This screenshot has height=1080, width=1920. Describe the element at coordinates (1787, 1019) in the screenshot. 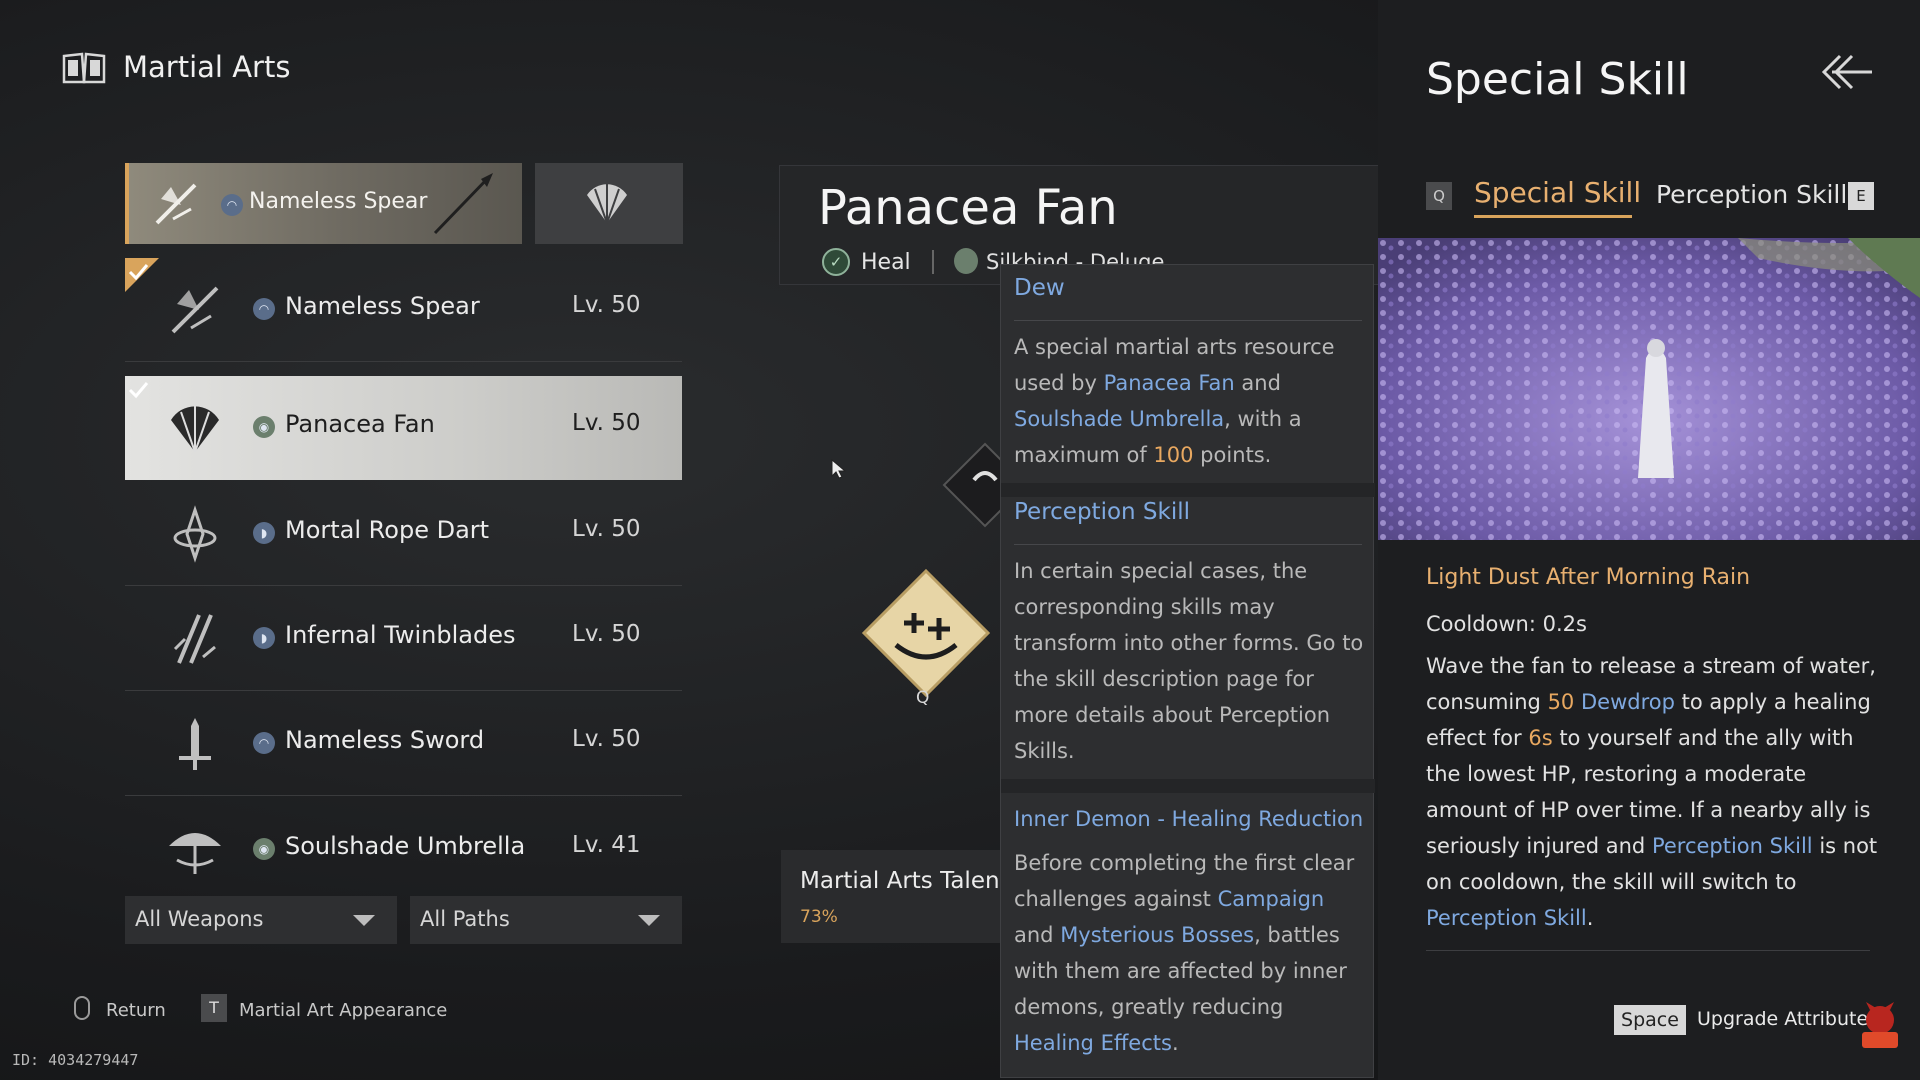

I see `upgrade-attributes-button: Upgrade Attributes` at that location.